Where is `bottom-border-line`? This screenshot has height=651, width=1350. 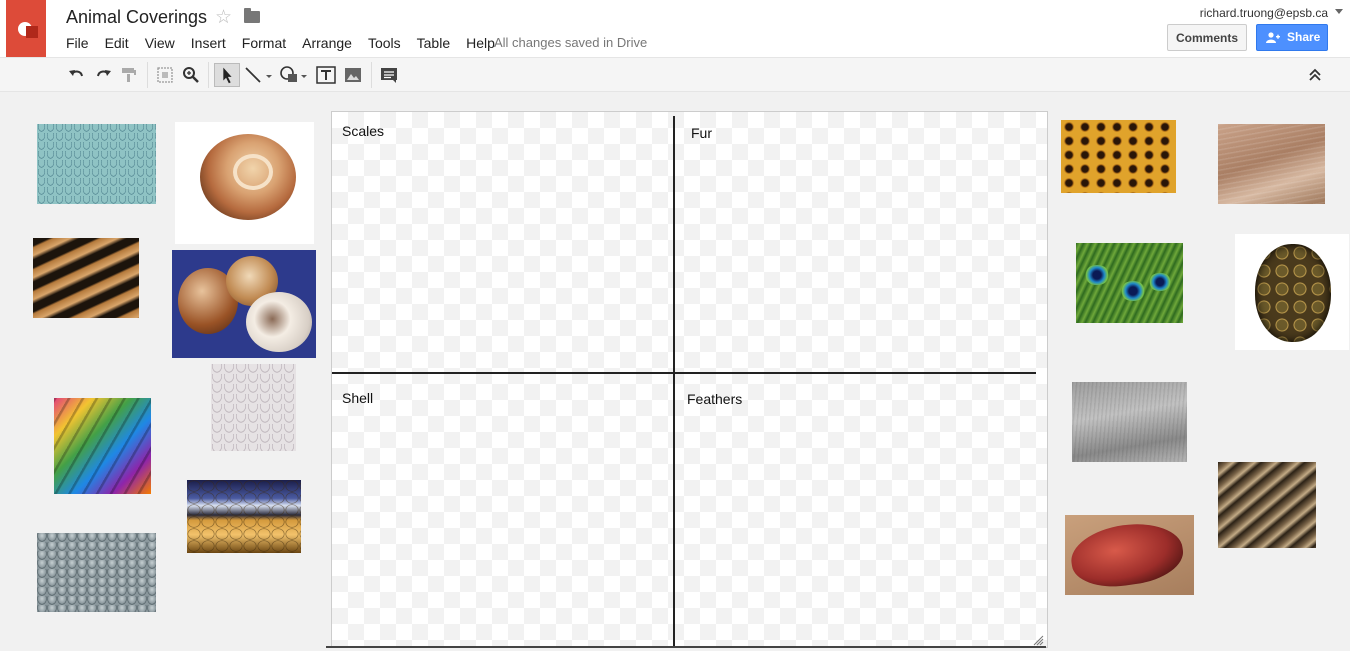 bottom-border-line is located at coordinates (686, 647).